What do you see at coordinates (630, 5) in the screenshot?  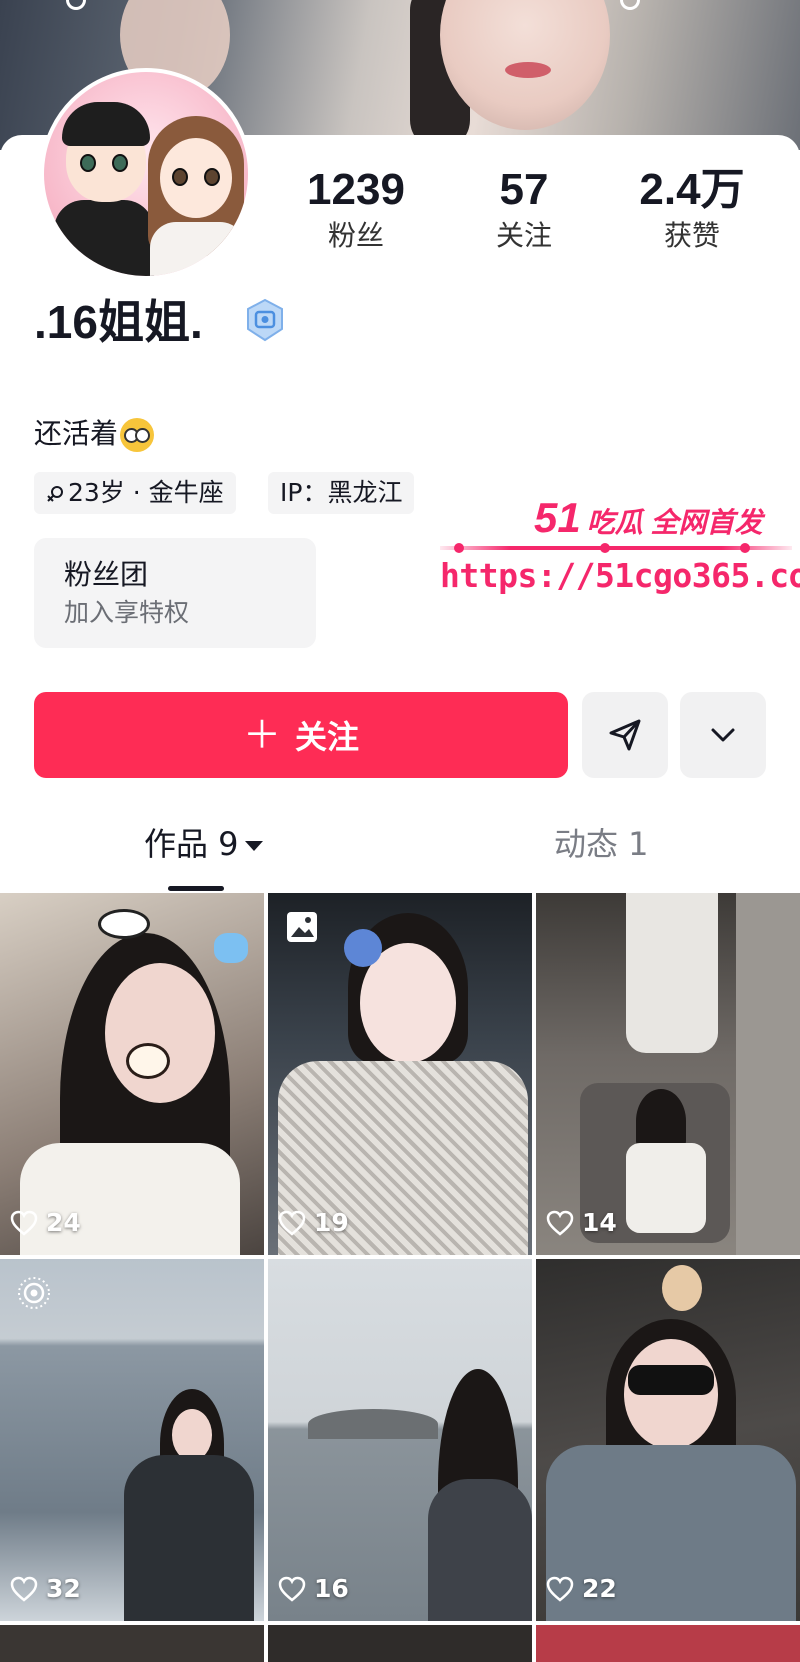 I see `search-icon` at bounding box center [630, 5].